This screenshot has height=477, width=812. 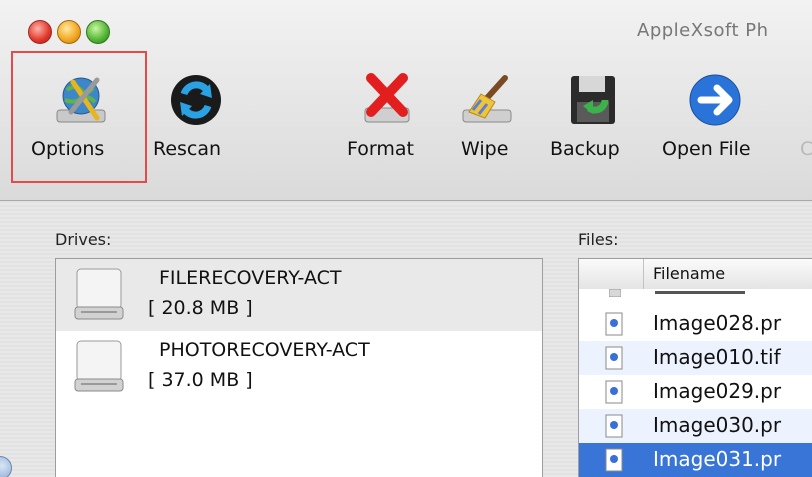 I want to click on partial-text-fragment, so click(x=700, y=292).